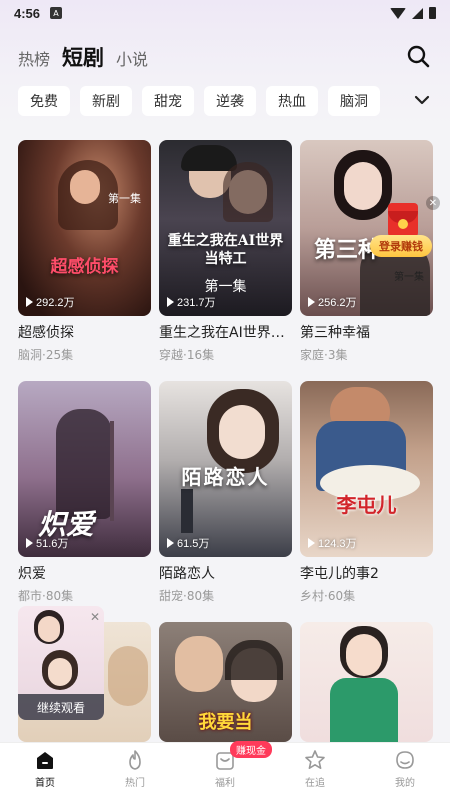  I want to click on continue-watching-label: 继续观看, so click(61, 707).